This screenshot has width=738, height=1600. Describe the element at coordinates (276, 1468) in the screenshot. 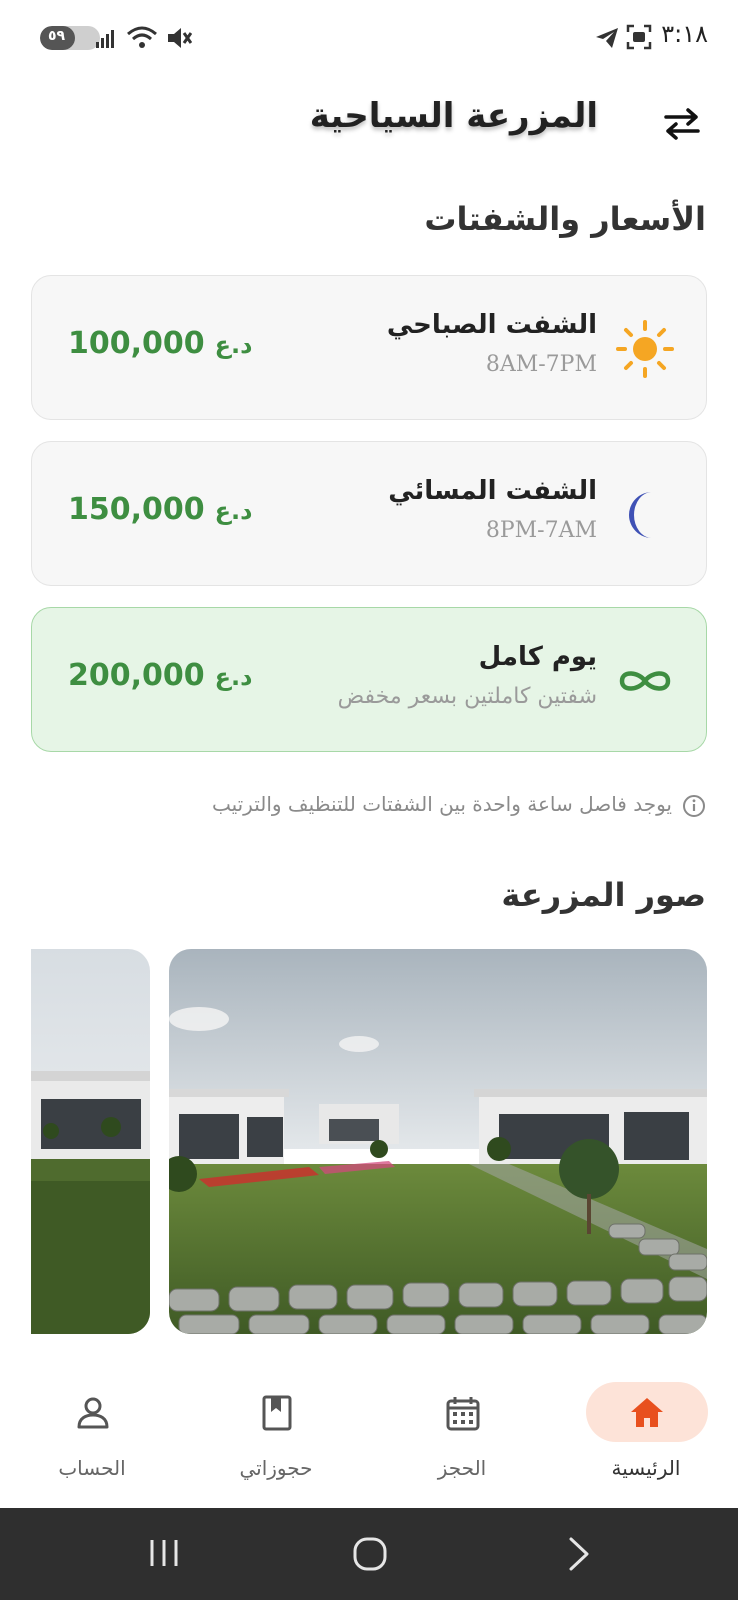

I see `nav-label: حجوزاتي` at that location.